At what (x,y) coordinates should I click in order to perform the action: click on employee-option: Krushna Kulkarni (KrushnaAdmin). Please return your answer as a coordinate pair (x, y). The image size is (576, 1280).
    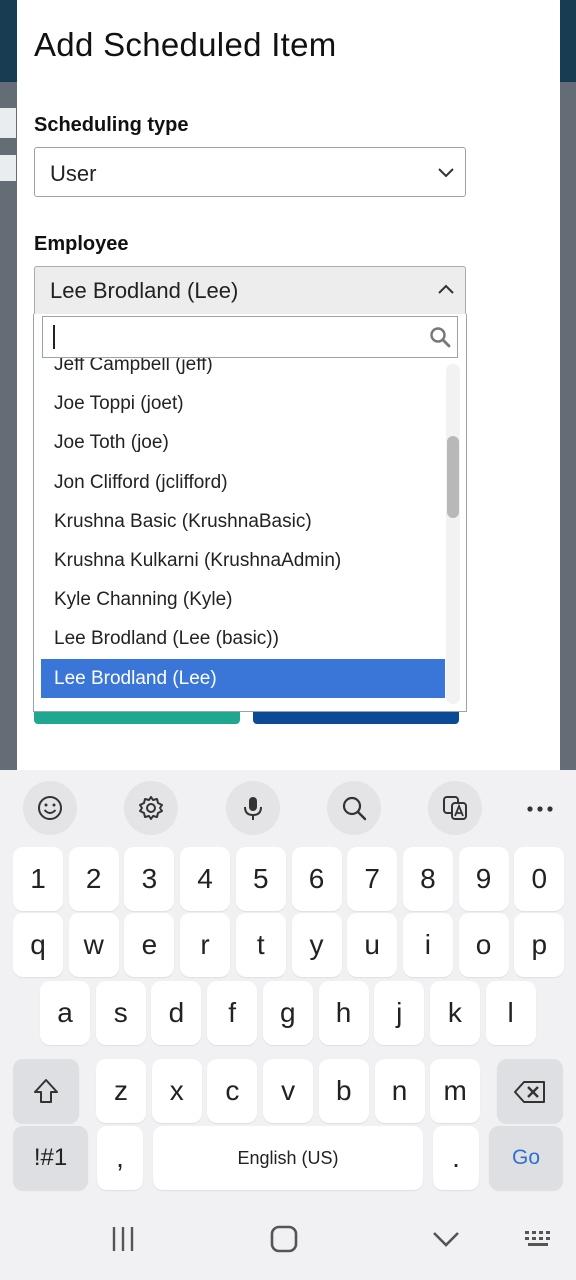
    Looking at the image, I should click on (243, 560).